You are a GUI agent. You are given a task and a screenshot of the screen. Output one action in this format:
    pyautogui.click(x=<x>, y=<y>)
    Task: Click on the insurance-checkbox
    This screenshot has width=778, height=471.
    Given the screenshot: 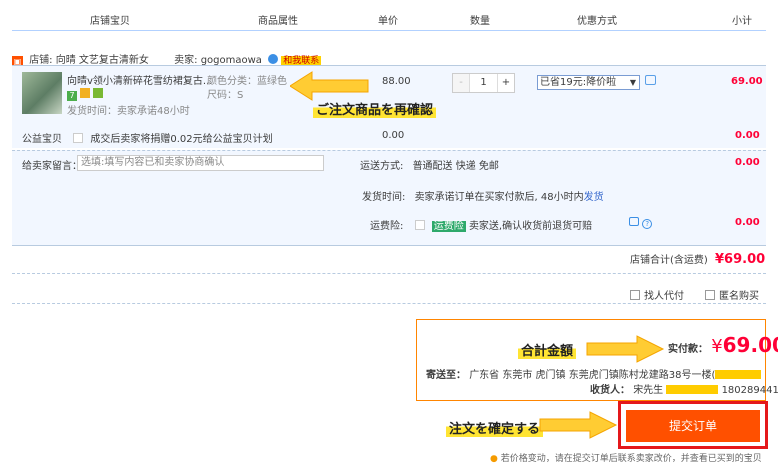 What is the action you would take?
    pyautogui.click(x=419, y=225)
    